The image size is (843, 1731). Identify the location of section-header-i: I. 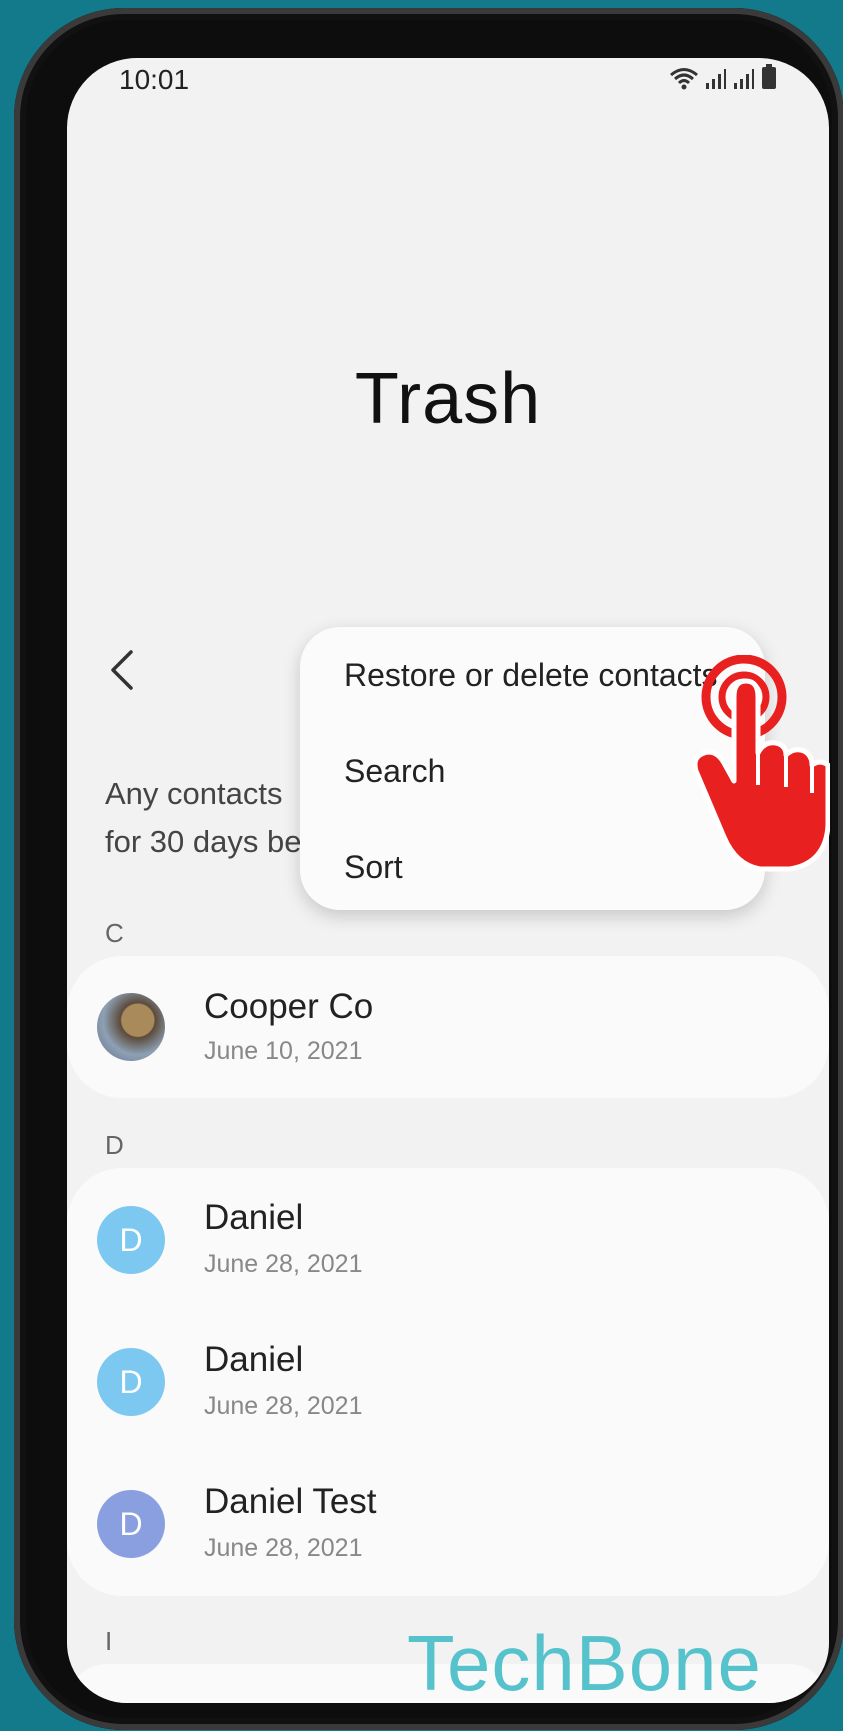
(109, 1641).